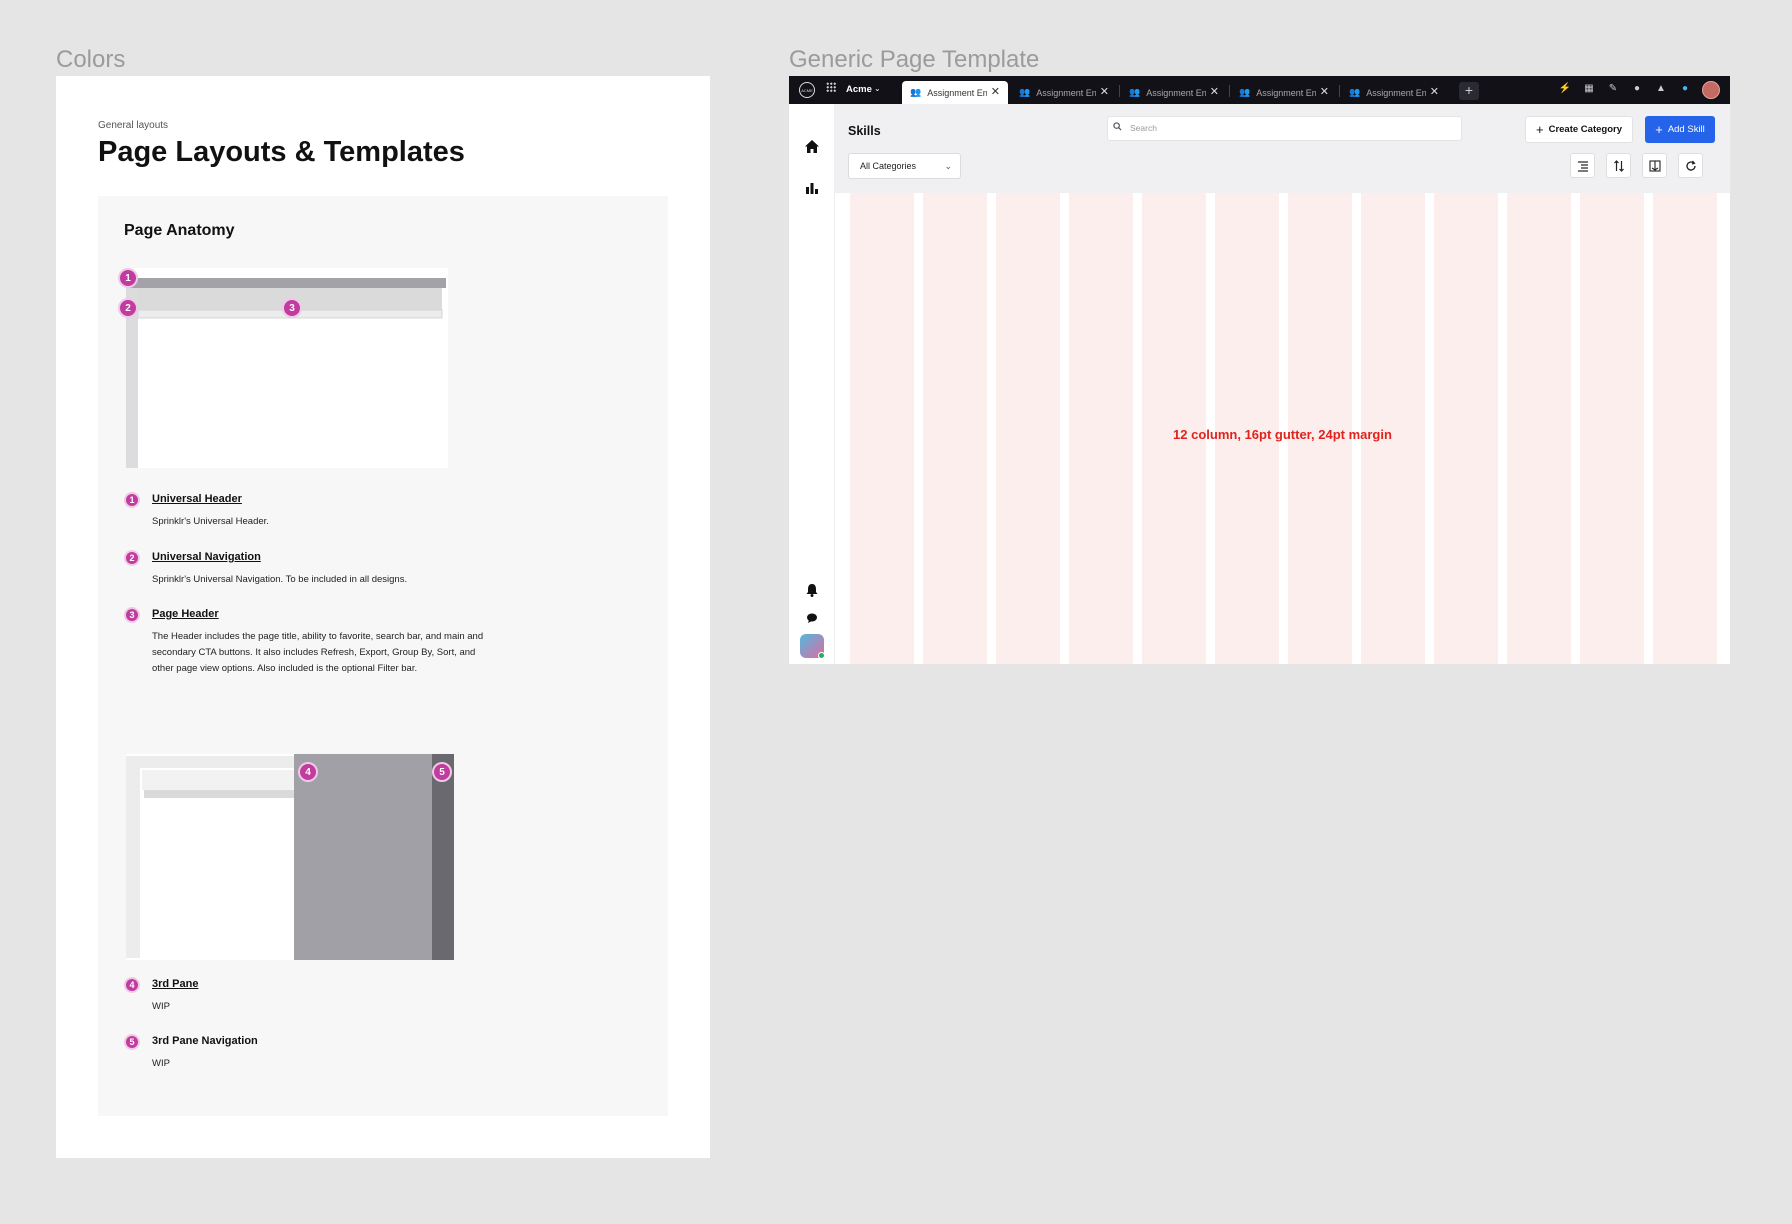 This screenshot has width=1792, height=1224. What do you see at coordinates (812, 384) in the screenshot?
I see `universal-navigation` at bounding box center [812, 384].